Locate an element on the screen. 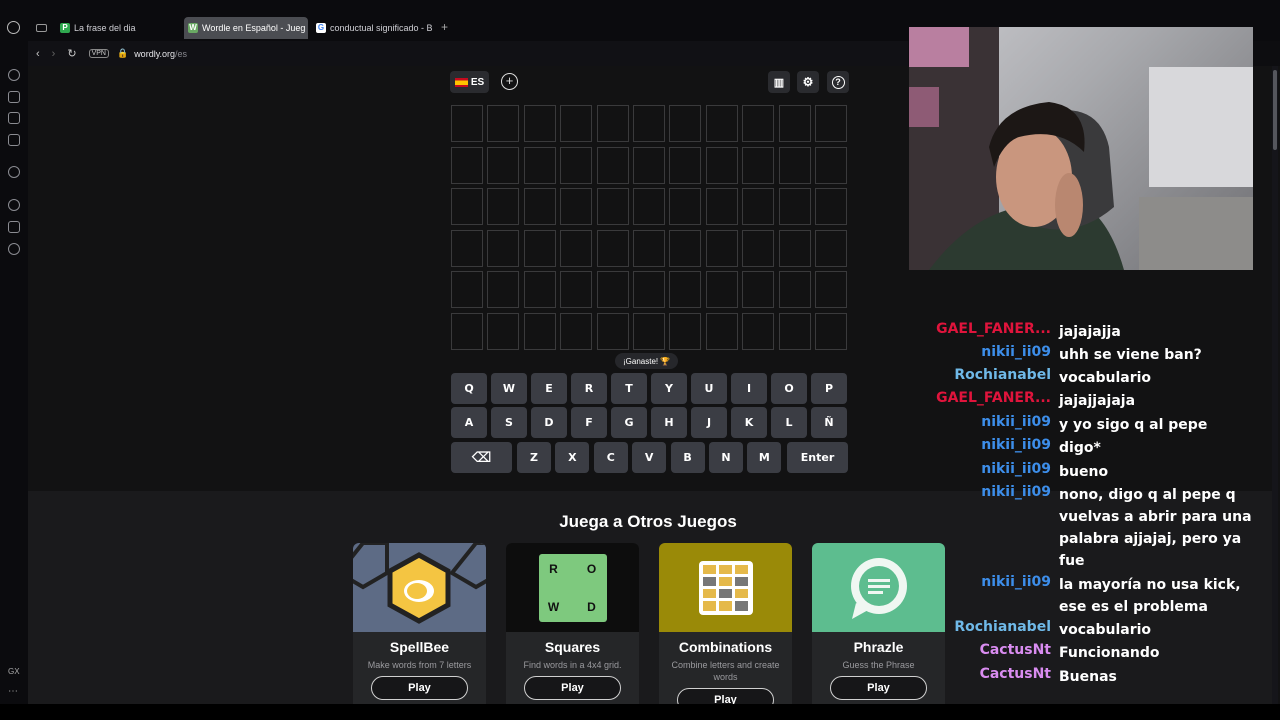  webcam-overlay is located at coordinates (1081, 148).